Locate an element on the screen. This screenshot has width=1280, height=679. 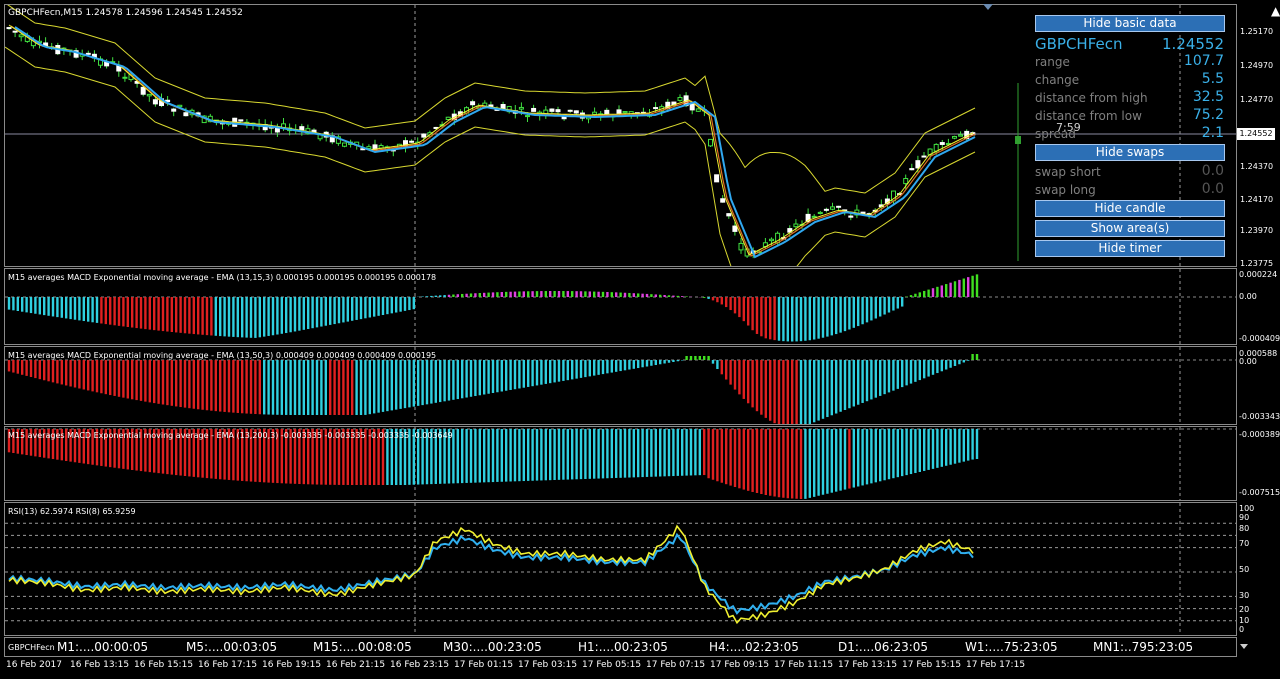
date-label: 16 Feb 13:15 is located at coordinates (100, 665).